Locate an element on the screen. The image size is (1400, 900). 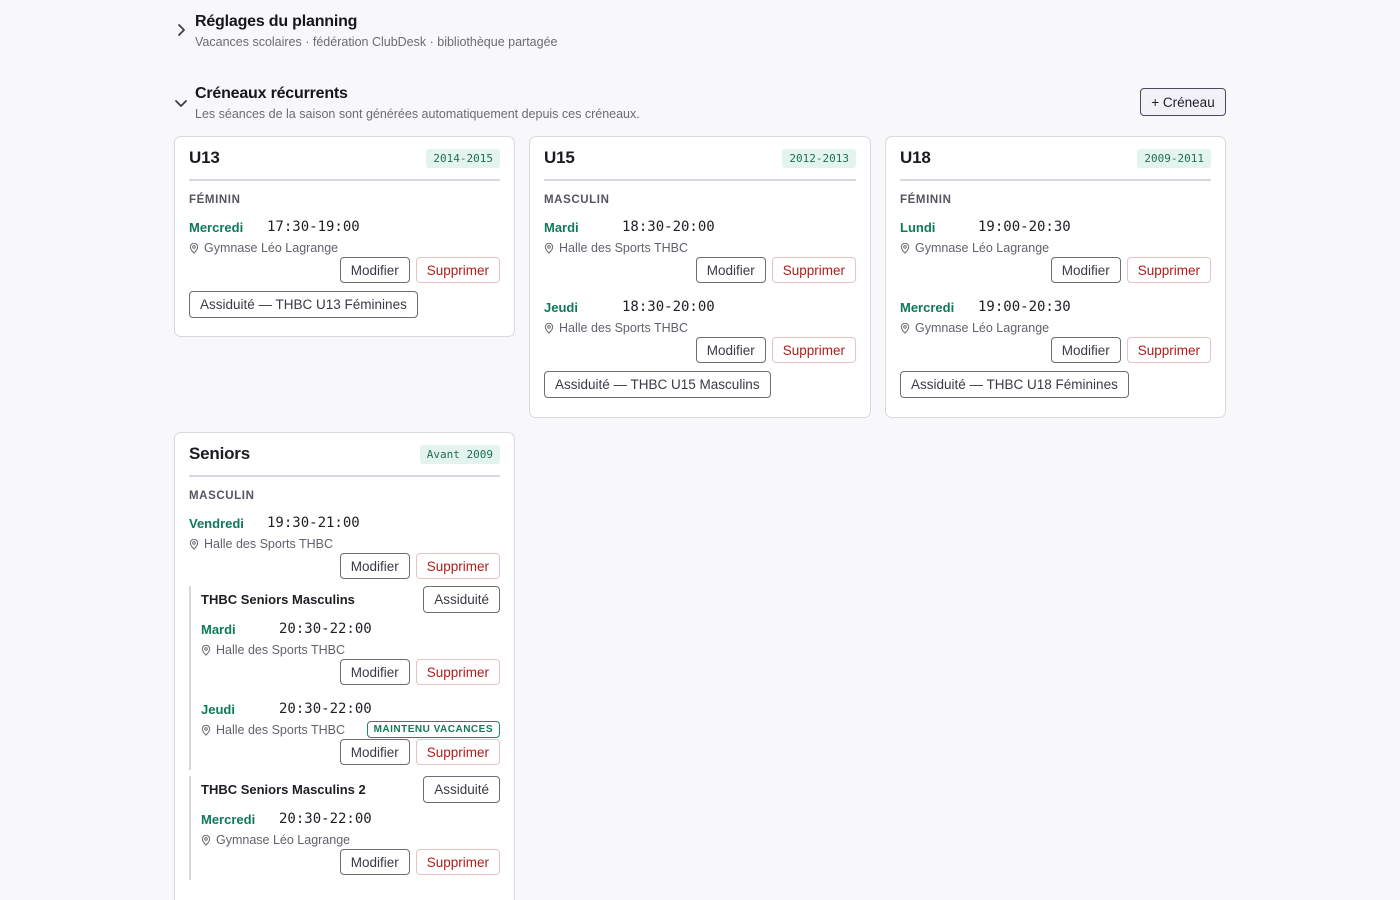
birth-years-badge: 2012-2013 is located at coordinates (819, 158).